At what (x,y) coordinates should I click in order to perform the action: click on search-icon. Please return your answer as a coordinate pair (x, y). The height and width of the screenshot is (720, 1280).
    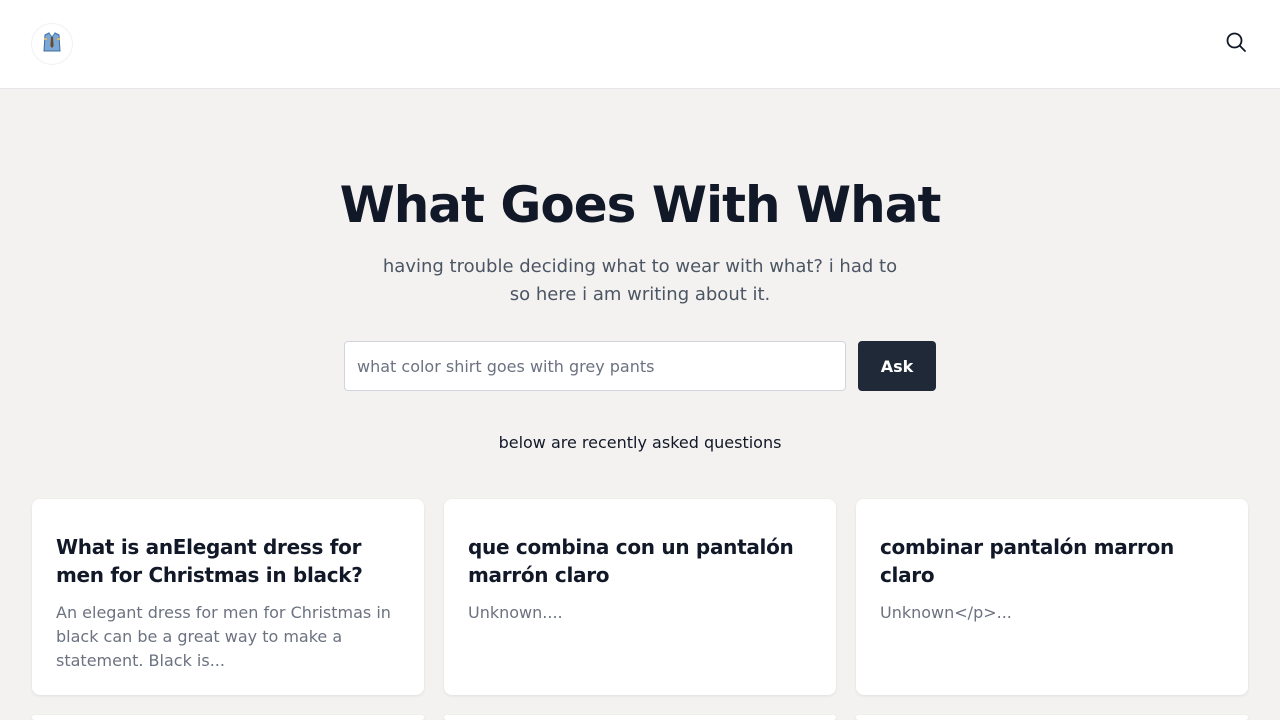
    Looking at the image, I should click on (1236, 44).